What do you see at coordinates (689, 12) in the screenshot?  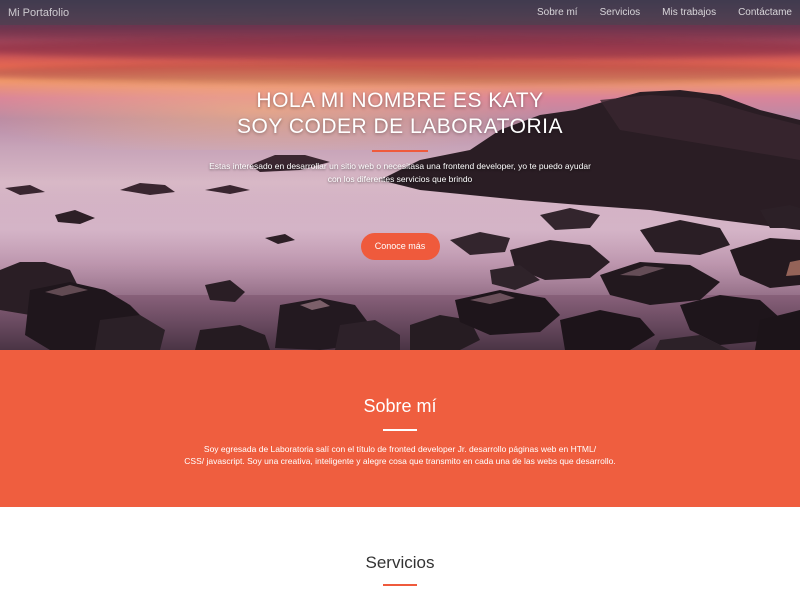 I see `nav-link-mis-trabajos: Mis trabajos` at bounding box center [689, 12].